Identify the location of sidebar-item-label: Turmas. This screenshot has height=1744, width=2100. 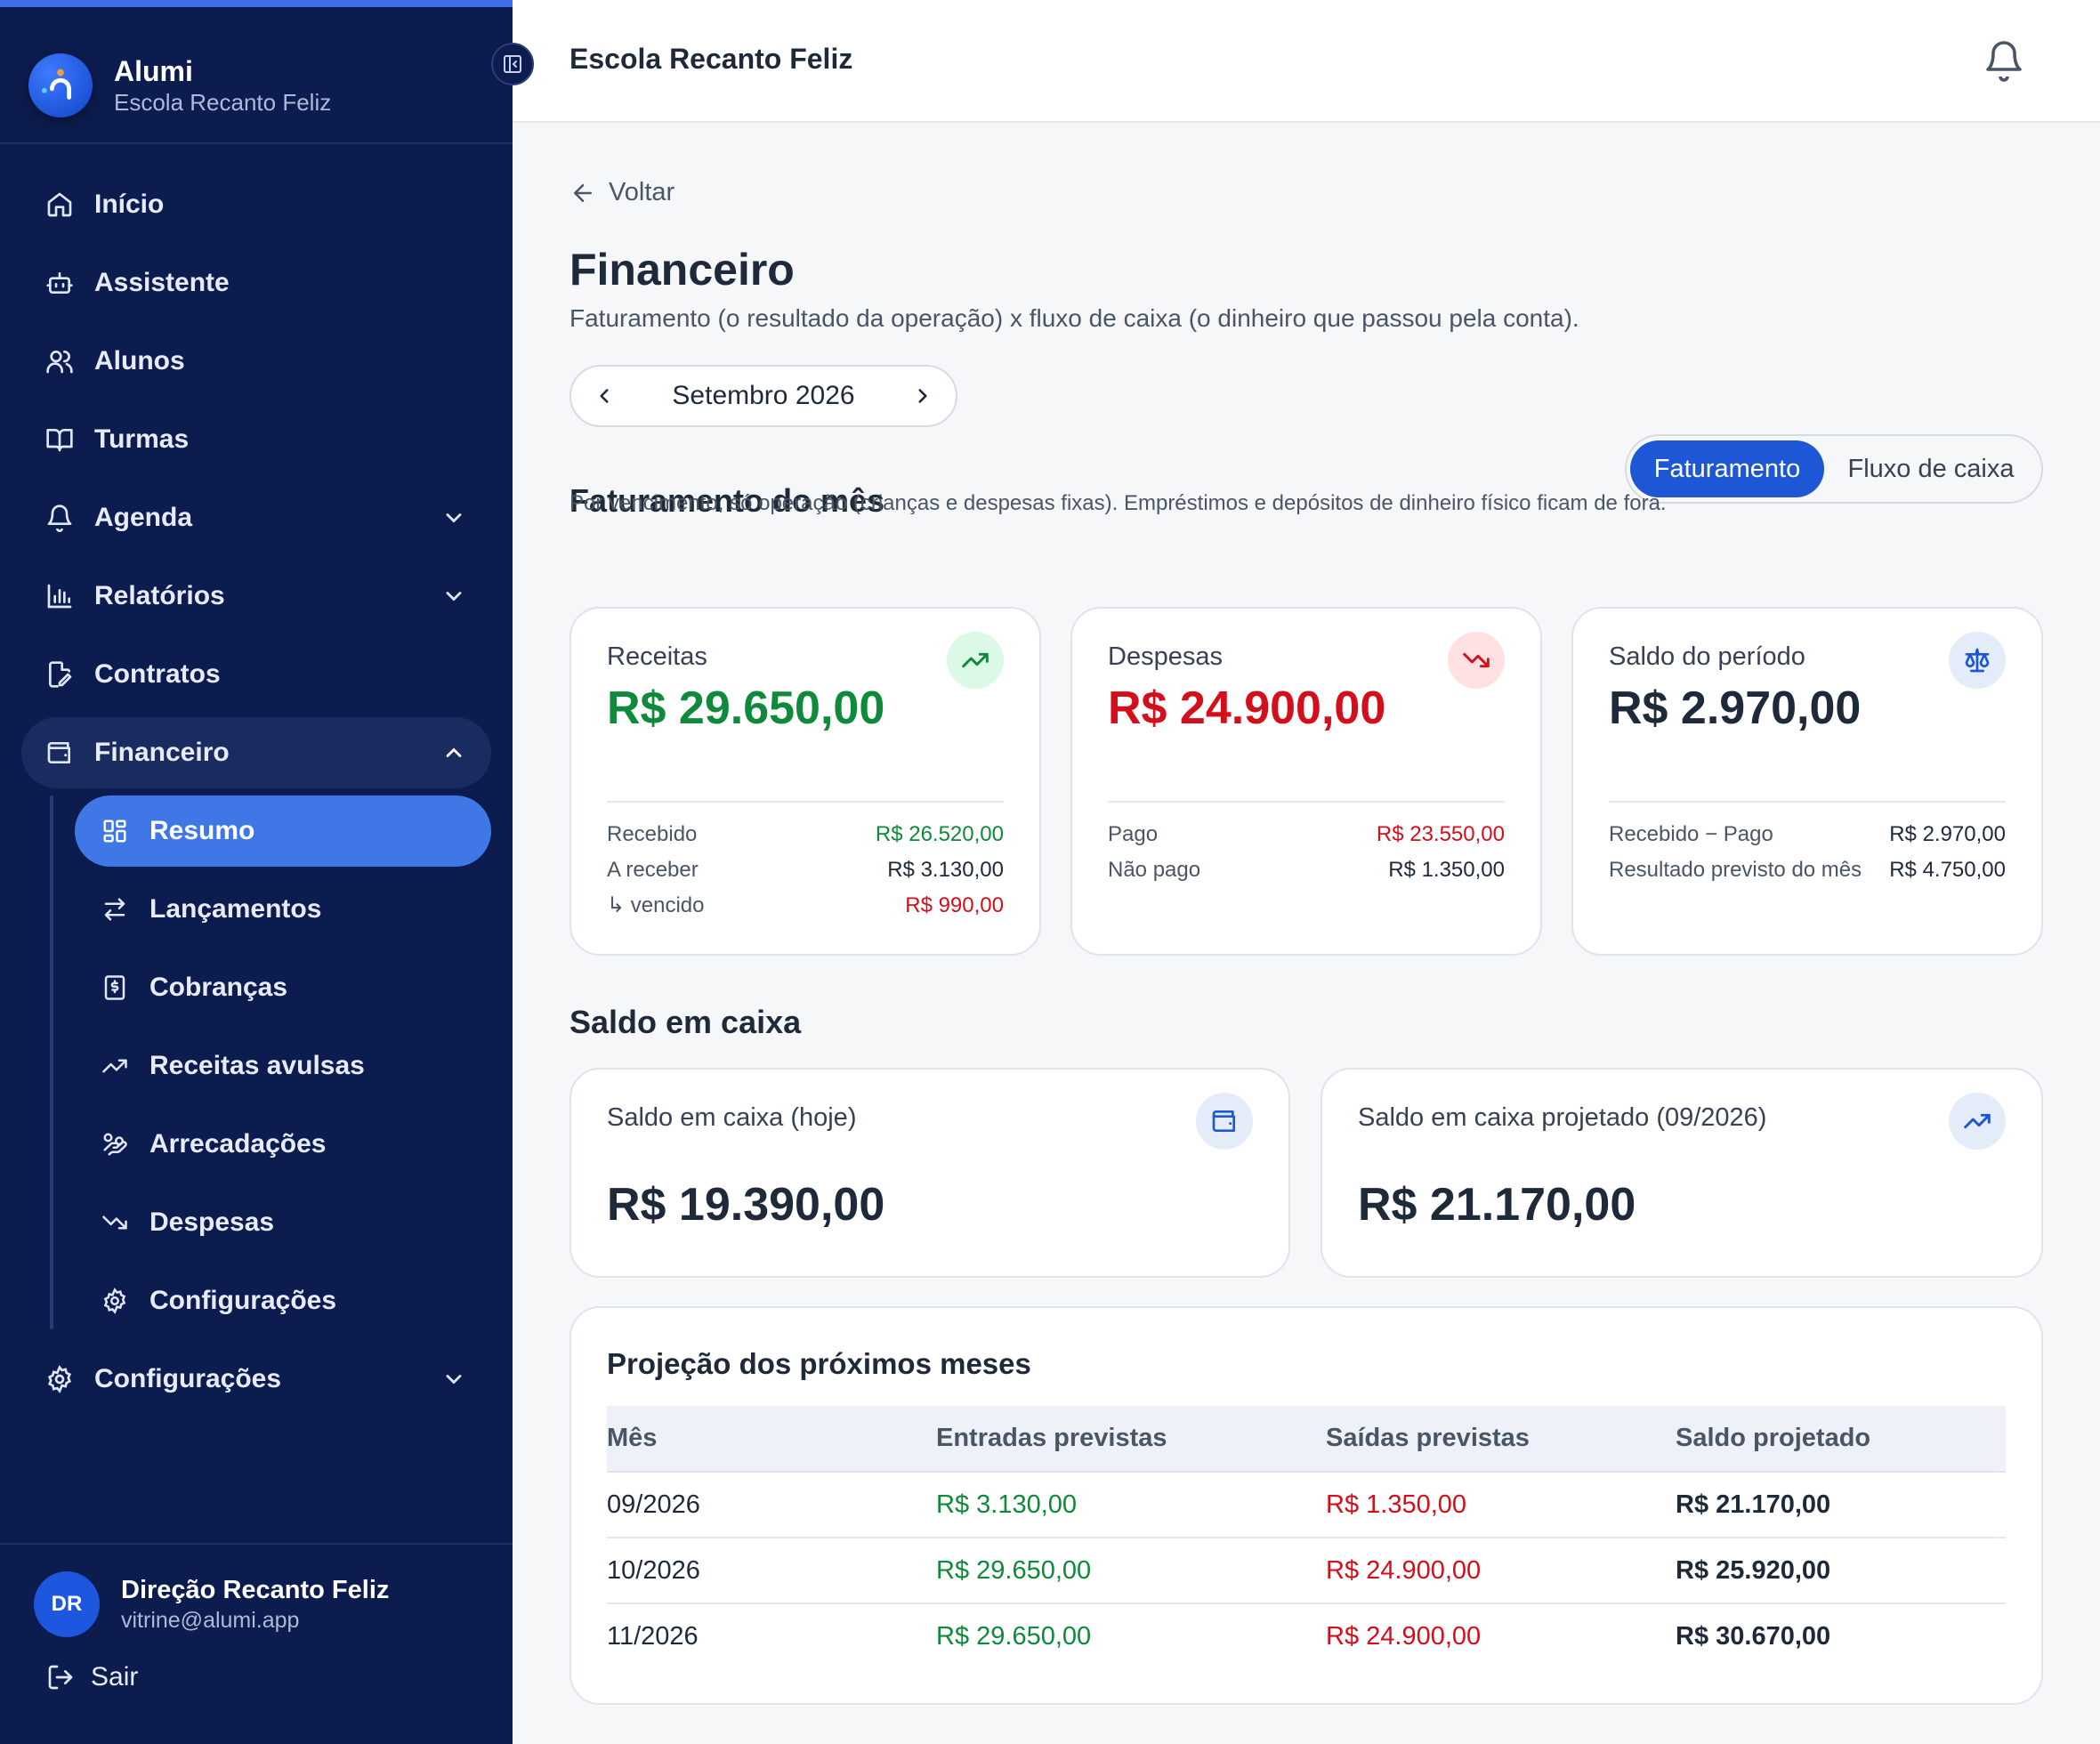
(142, 439).